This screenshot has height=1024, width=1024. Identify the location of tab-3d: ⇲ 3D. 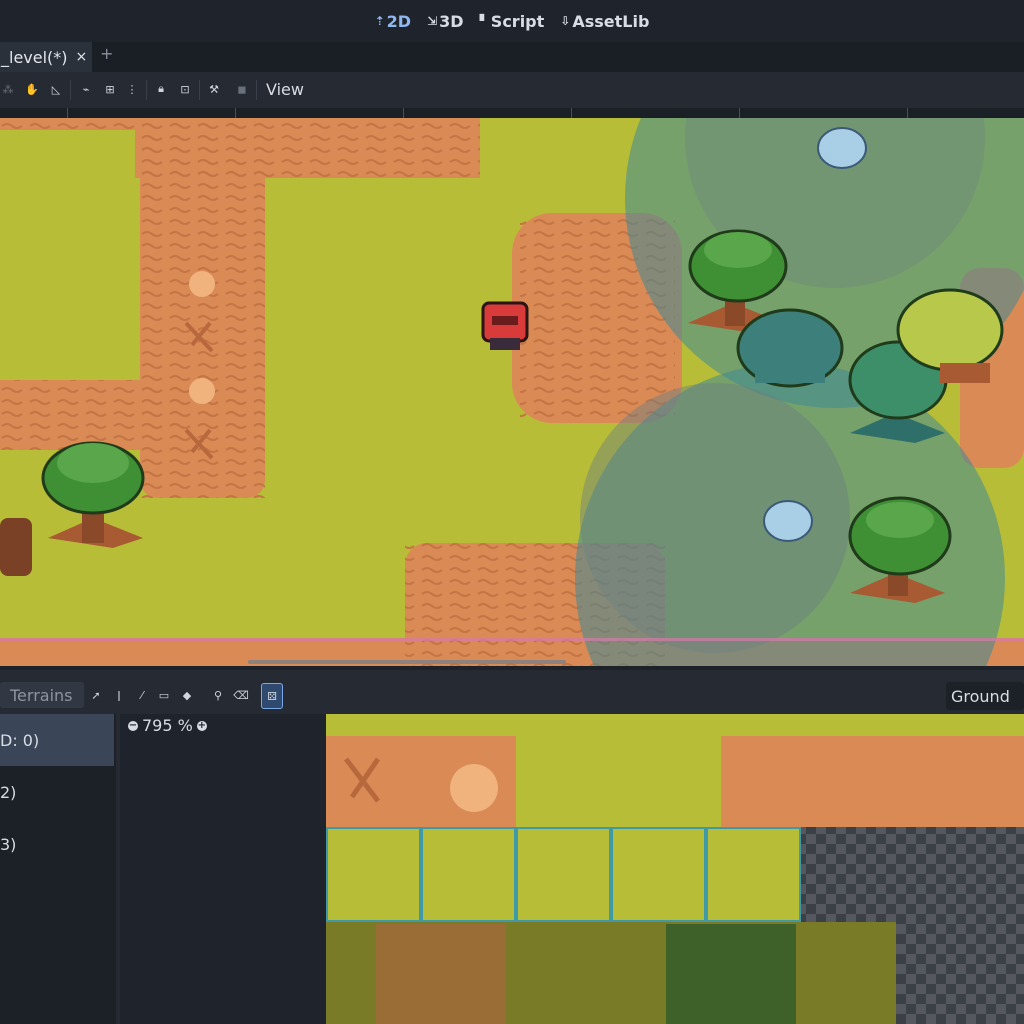
(445, 21).